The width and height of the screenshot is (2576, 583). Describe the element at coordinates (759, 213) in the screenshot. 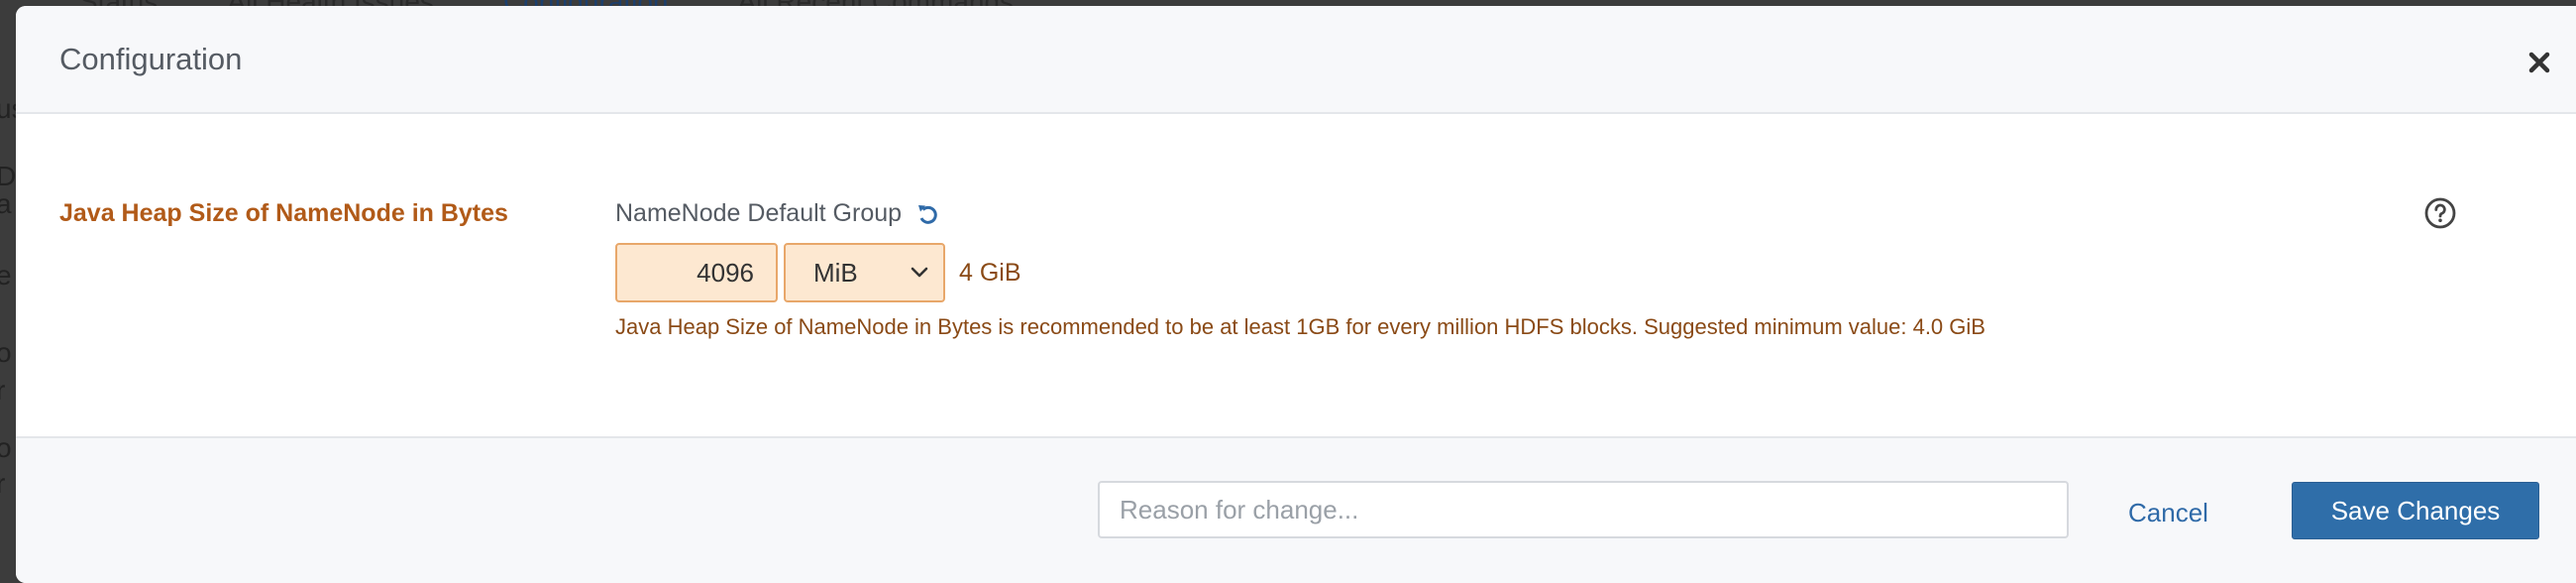

I see `group-name: NameNode Default Group` at that location.